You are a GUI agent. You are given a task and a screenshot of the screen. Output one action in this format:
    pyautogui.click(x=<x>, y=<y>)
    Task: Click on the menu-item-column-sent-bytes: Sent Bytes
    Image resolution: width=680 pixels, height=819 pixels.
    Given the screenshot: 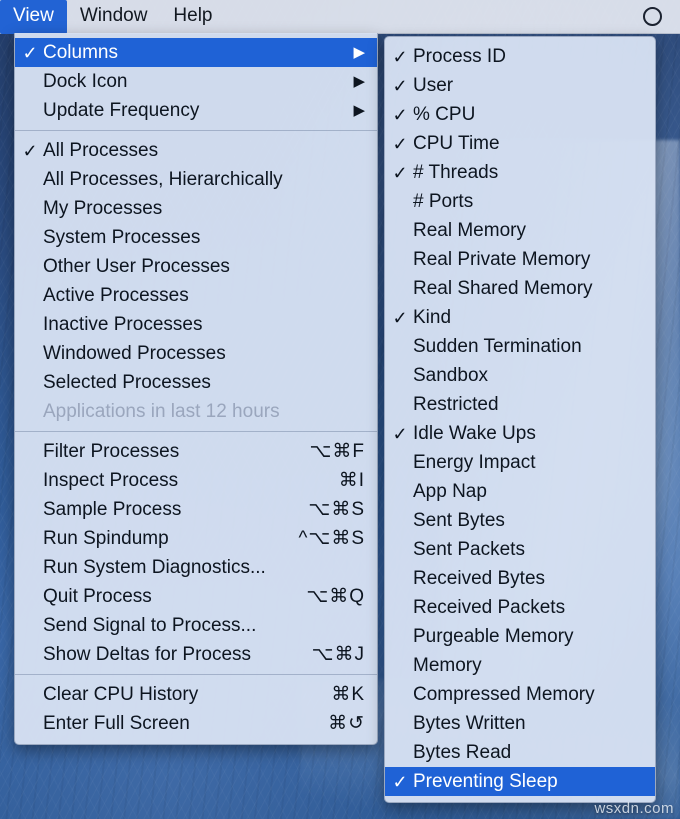 What is the action you would take?
    pyautogui.click(x=520, y=520)
    